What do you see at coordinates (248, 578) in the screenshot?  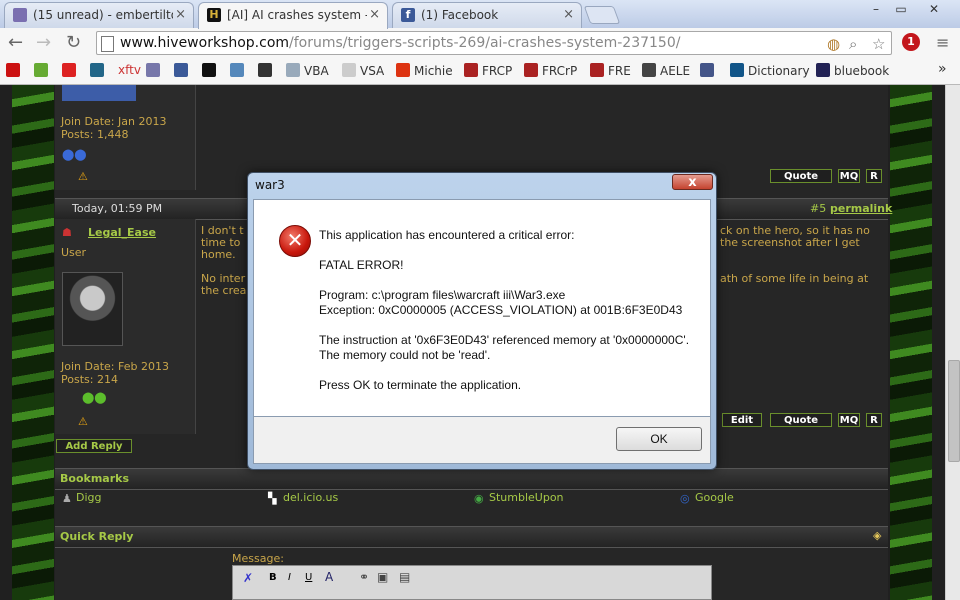 I see `remove-format-icon: ✗` at bounding box center [248, 578].